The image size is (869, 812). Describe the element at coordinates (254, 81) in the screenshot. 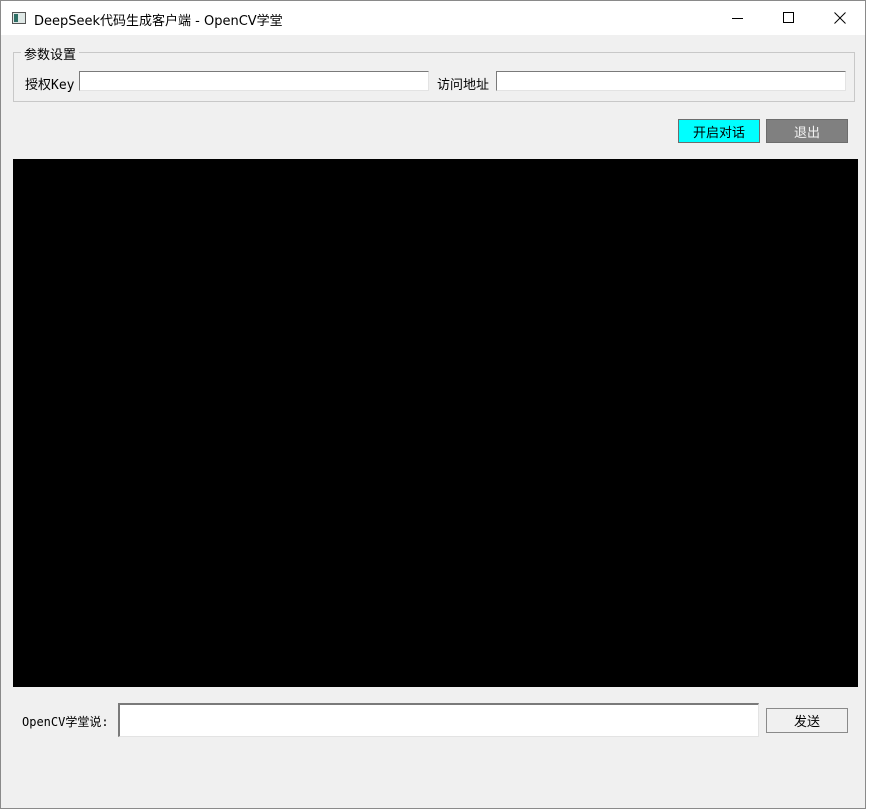

I see `auth-key-input` at that location.